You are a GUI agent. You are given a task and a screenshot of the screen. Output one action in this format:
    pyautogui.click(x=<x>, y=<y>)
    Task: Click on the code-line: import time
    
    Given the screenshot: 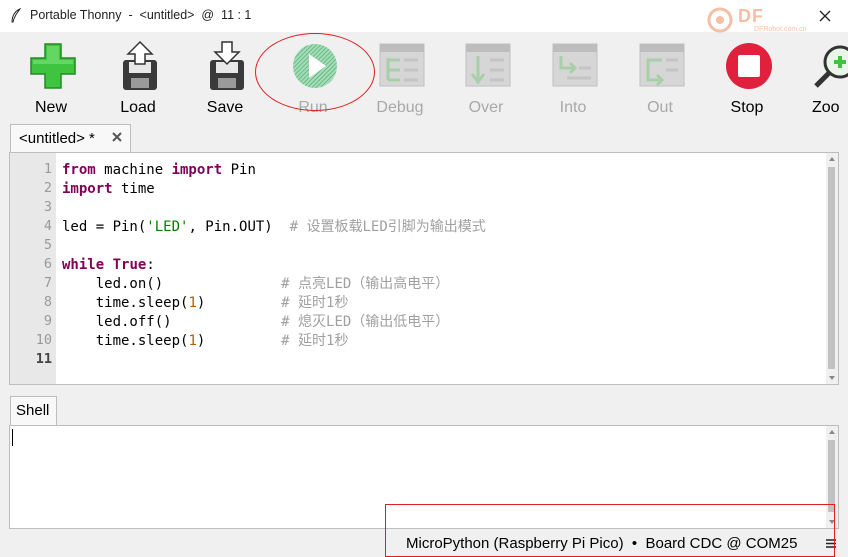 What is the action you would take?
    pyautogui.click(x=108, y=189)
    